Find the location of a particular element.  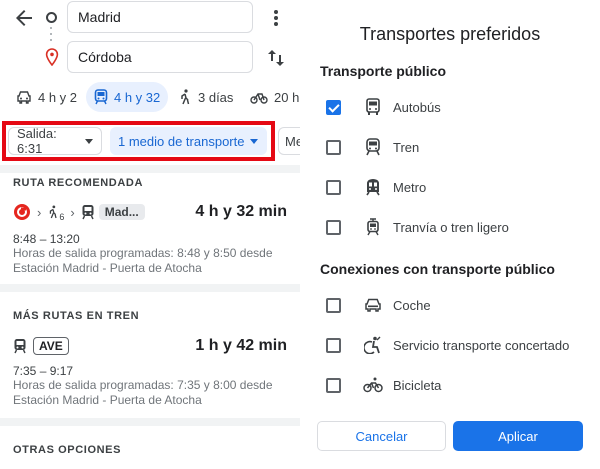

mode-transit-label: 4 h y 32 is located at coordinates (137, 97).